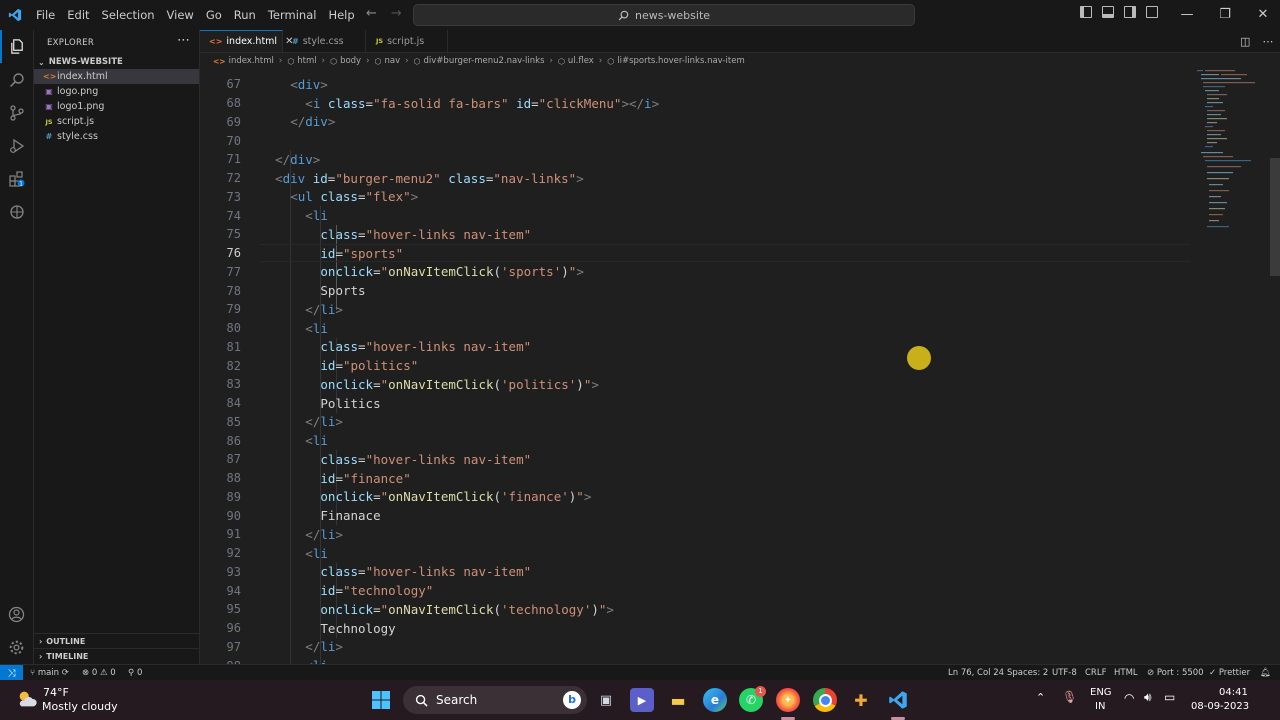  Describe the element at coordinates (1130, 12) in the screenshot. I see `toggle-secondary-sidebar-icon` at that location.